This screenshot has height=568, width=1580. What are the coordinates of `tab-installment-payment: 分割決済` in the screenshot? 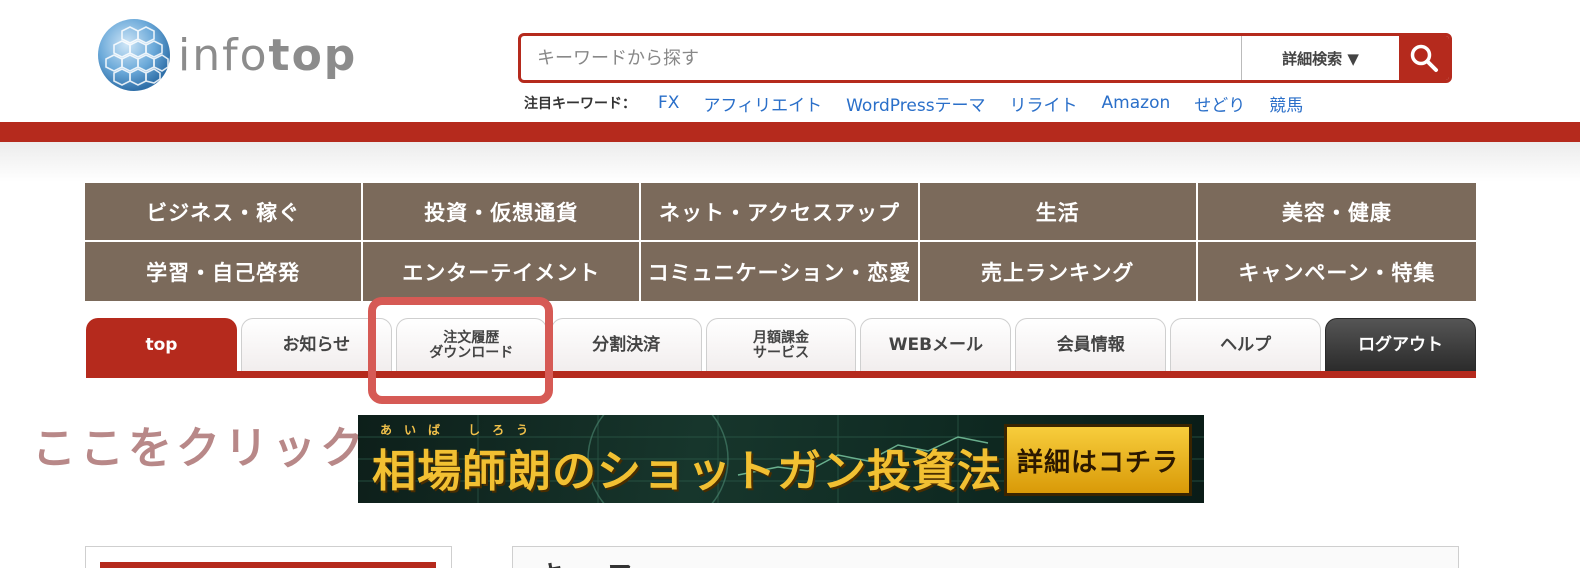 It's located at (626, 345).